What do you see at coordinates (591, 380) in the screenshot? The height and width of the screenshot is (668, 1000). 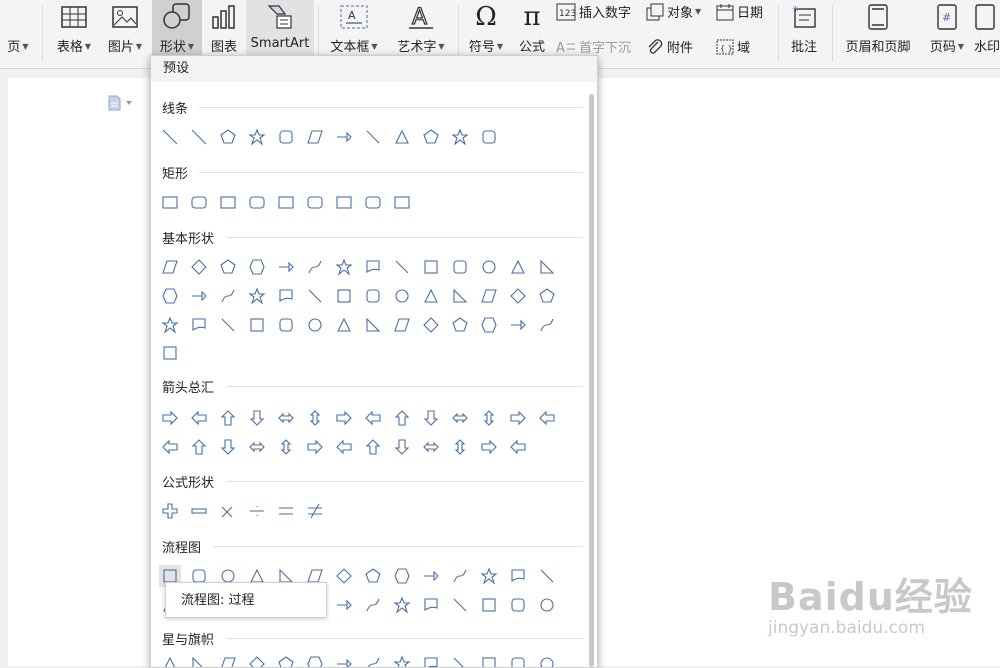 I see `panel-scrollbar` at bounding box center [591, 380].